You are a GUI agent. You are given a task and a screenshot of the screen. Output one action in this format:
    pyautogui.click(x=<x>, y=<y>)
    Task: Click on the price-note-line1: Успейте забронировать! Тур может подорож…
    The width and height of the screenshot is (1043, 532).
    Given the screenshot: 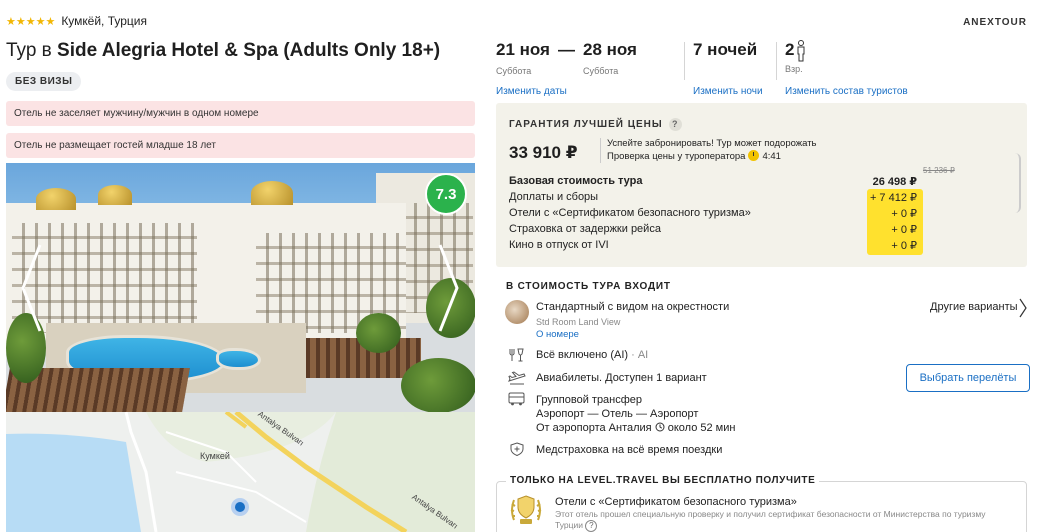 What is the action you would take?
    pyautogui.click(x=712, y=143)
    